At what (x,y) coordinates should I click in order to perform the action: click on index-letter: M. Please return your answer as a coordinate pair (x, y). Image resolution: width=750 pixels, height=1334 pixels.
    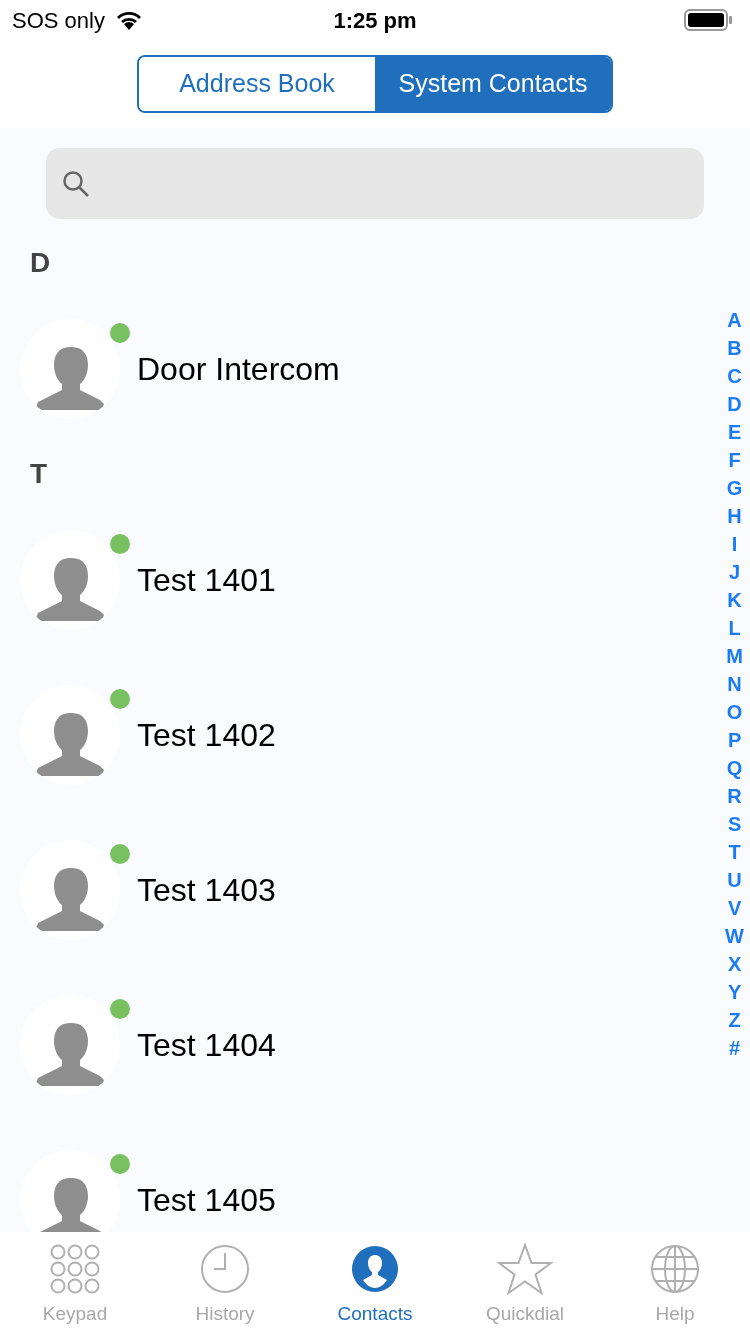
    Looking at the image, I should click on (734, 656).